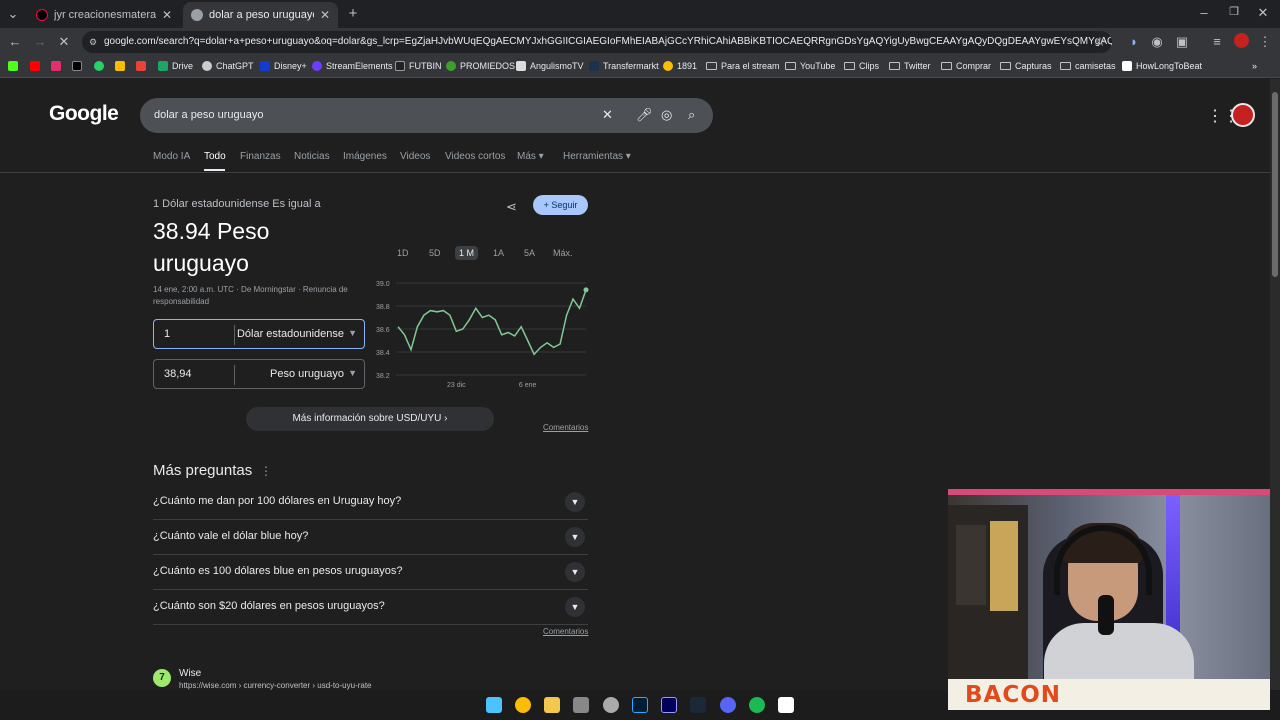 This screenshot has height=720, width=1280. Describe the element at coordinates (523, 705) in the screenshot. I see `chrome-icon` at that location.